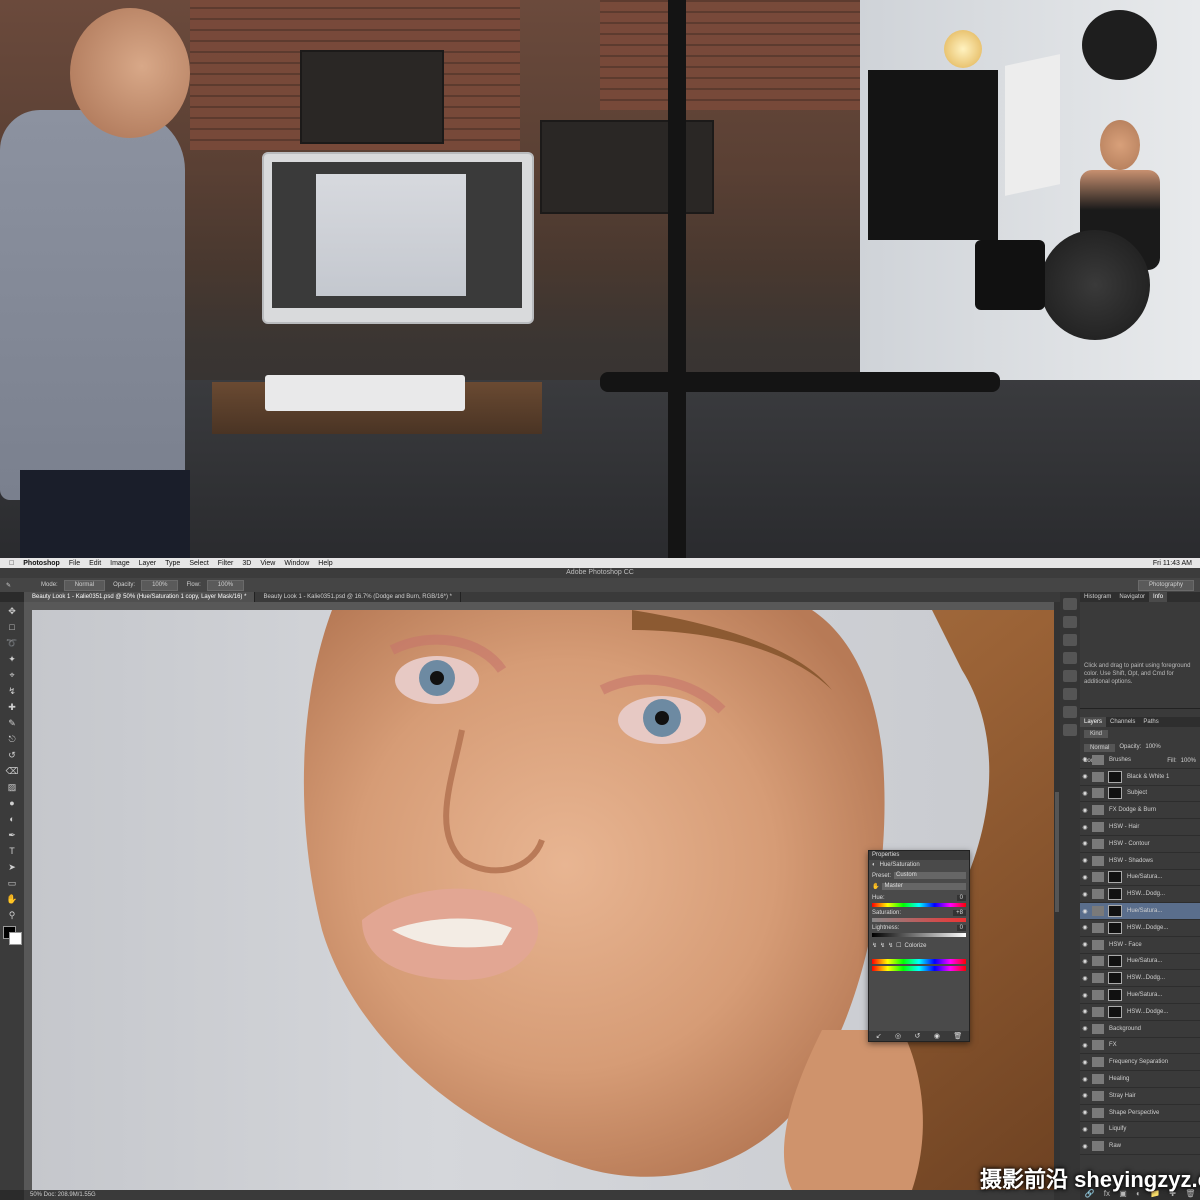 Image resolution: width=1200 pixels, height=1200 pixels. What do you see at coordinates (226, 563) in the screenshot?
I see `menu-filter: Filter` at bounding box center [226, 563].